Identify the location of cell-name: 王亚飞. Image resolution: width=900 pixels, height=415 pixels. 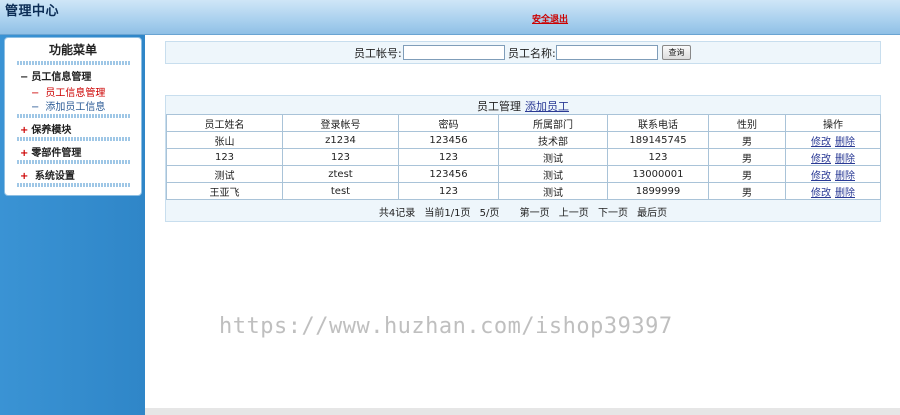
(224, 191).